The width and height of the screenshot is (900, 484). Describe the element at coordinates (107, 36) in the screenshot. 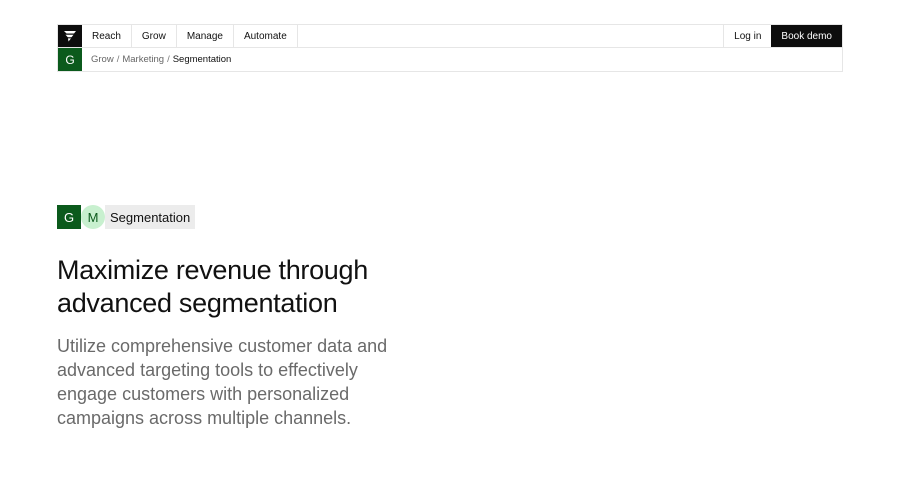

I see `nav-link-reach: Reach` at that location.